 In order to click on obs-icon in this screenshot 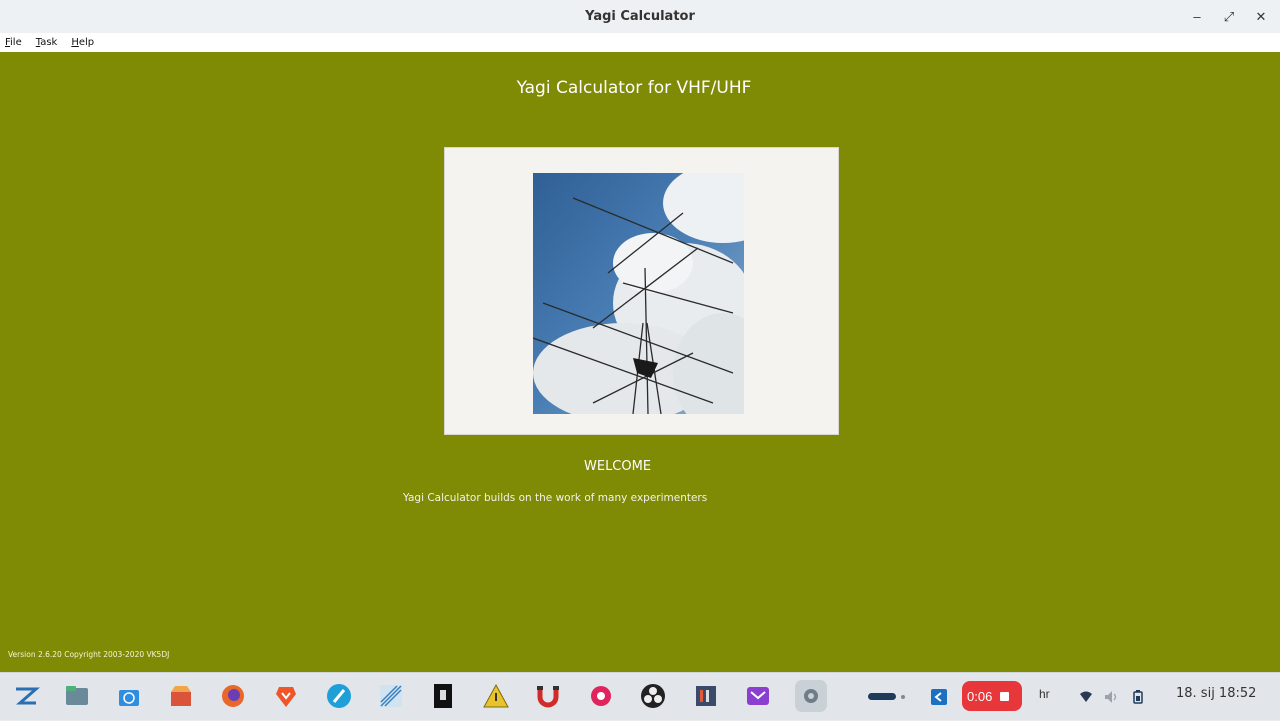, I will do `click(653, 696)`.